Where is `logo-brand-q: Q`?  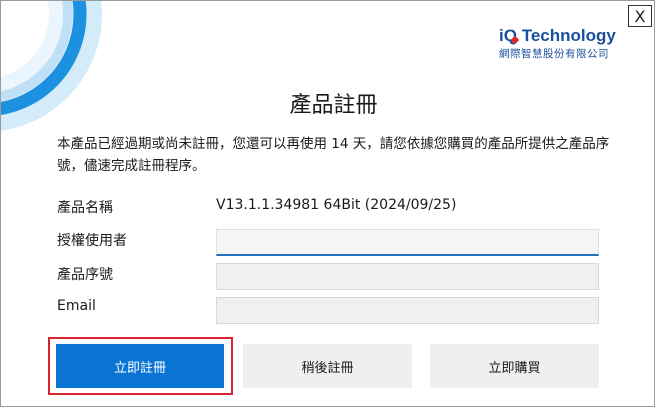 logo-brand-q: Q is located at coordinates (511, 35).